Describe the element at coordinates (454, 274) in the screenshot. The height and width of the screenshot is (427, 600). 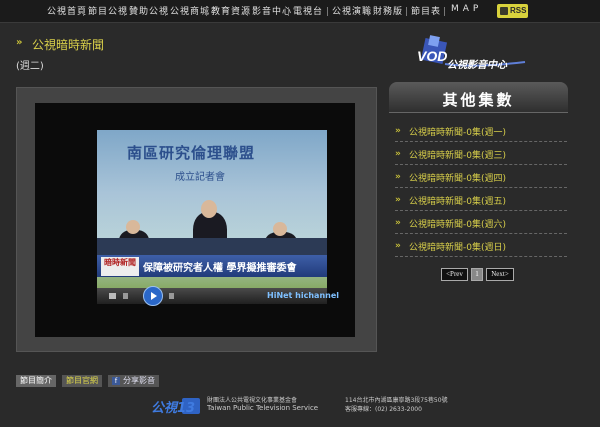
I see `prev-page-button: <Prev` at that location.